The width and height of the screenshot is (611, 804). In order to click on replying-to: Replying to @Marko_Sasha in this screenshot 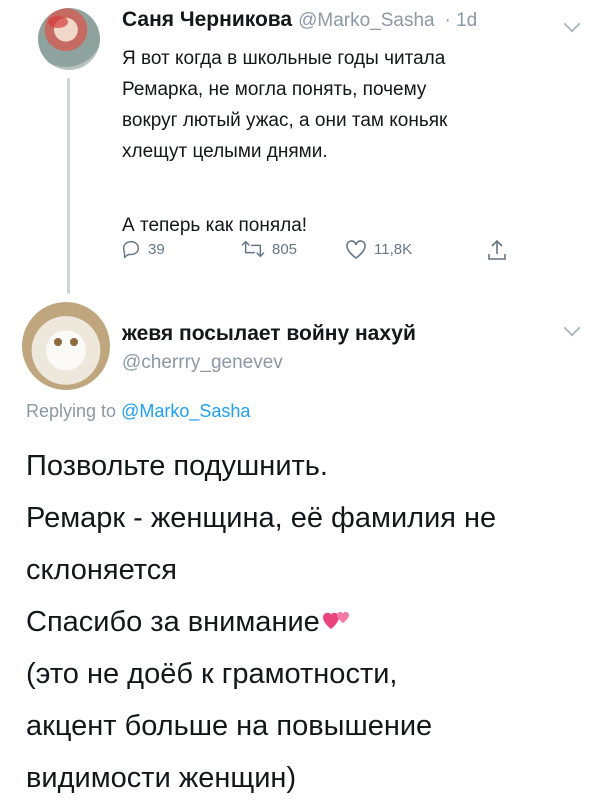, I will do `click(138, 411)`.